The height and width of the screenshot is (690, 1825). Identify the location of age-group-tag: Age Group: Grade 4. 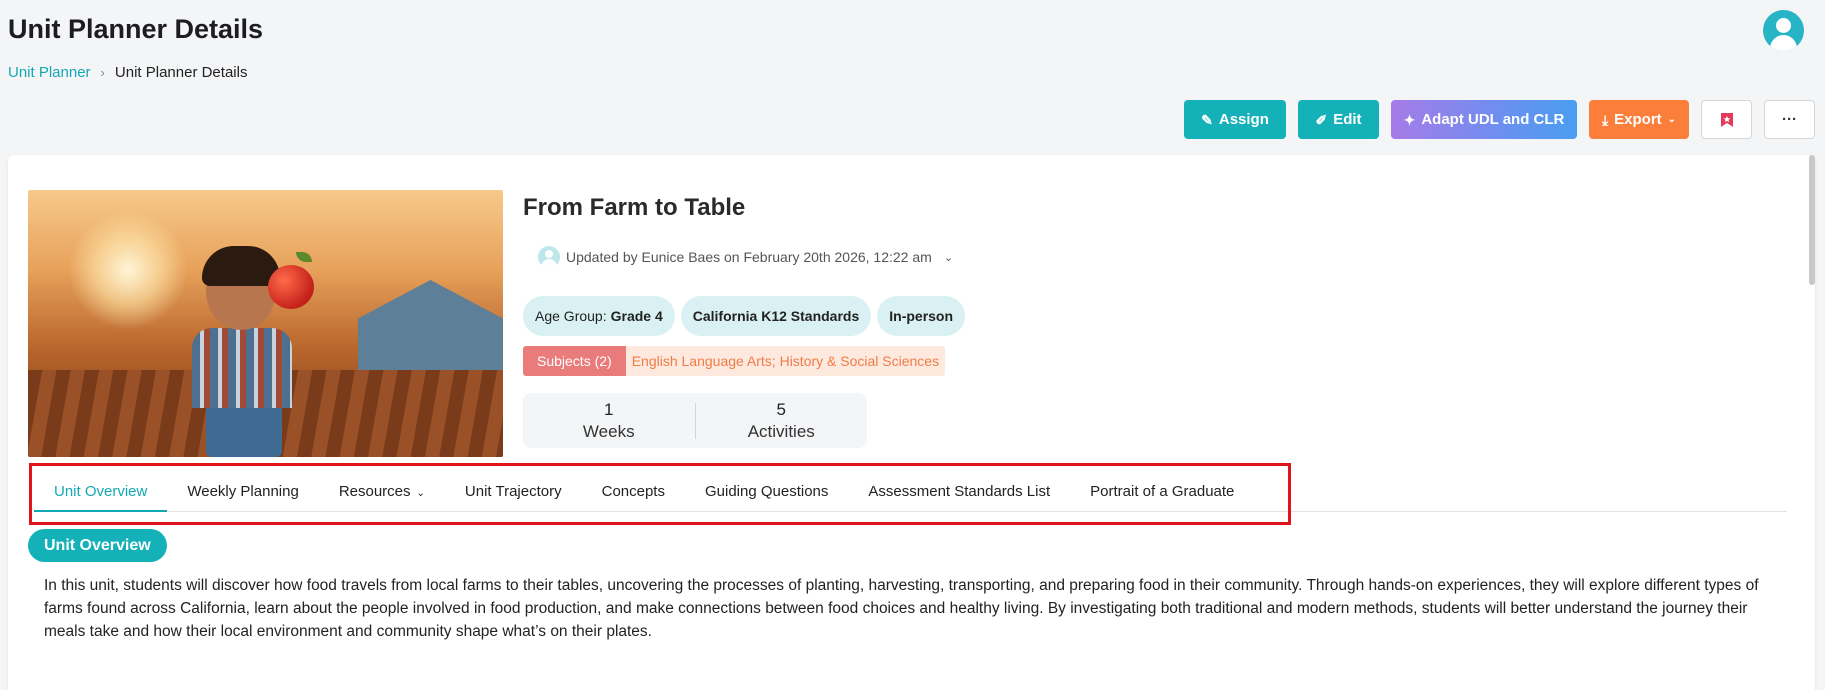
(599, 316).